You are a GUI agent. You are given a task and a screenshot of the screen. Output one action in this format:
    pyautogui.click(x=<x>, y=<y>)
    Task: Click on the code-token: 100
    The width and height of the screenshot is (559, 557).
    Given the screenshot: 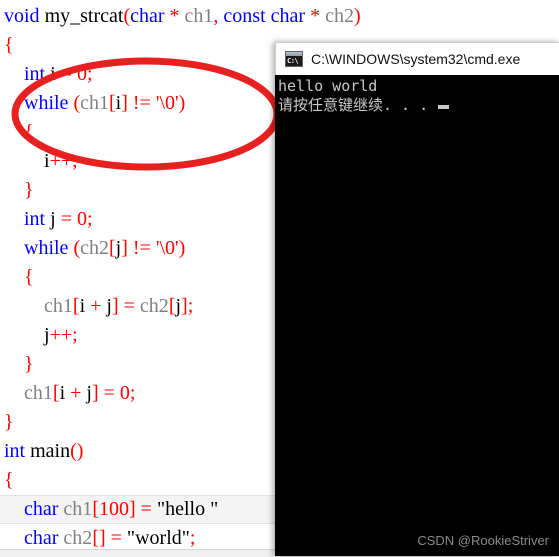 What is the action you would take?
    pyautogui.click(x=113, y=509)
    